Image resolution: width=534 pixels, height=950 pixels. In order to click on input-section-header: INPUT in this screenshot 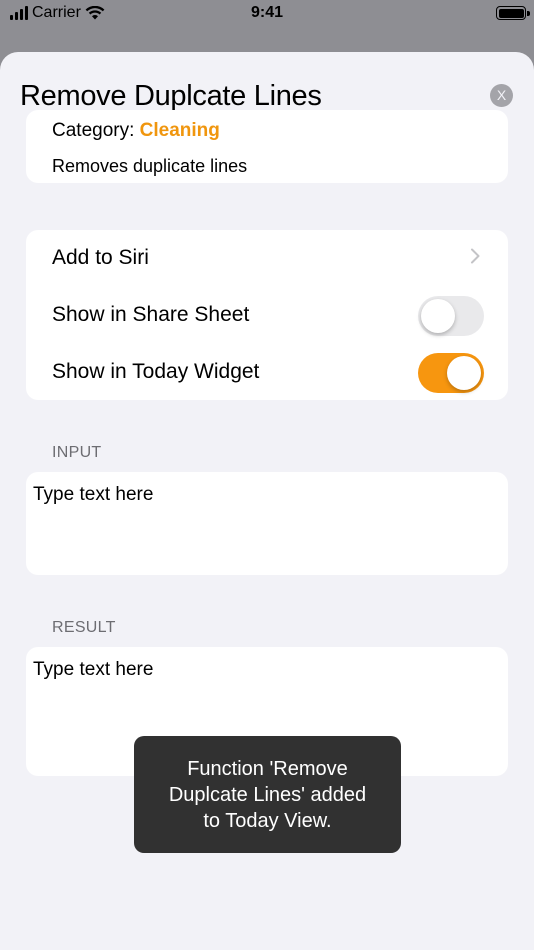, I will do `click(77, 452)`.